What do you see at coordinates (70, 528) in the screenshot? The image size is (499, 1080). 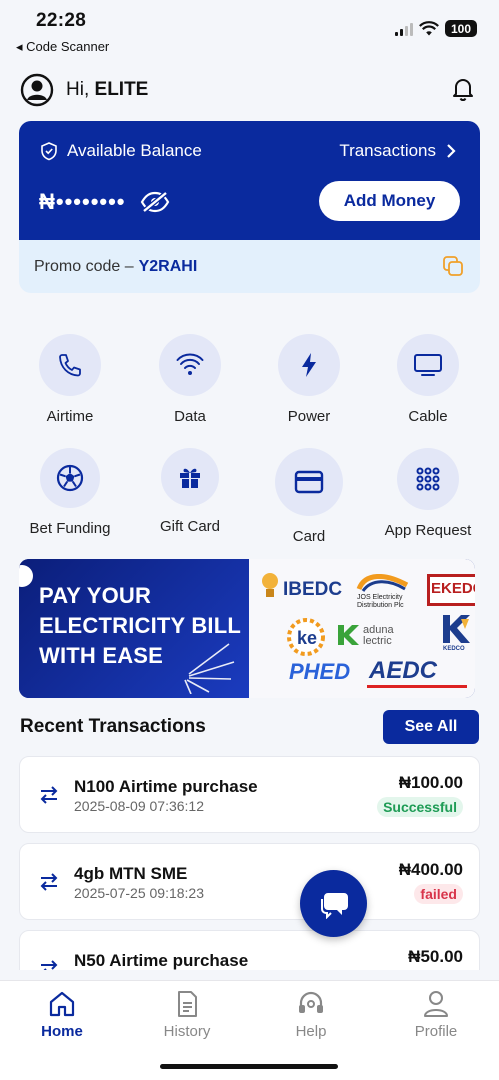 I see `service-label: Bet Funding` at bounding box center [70, 528].